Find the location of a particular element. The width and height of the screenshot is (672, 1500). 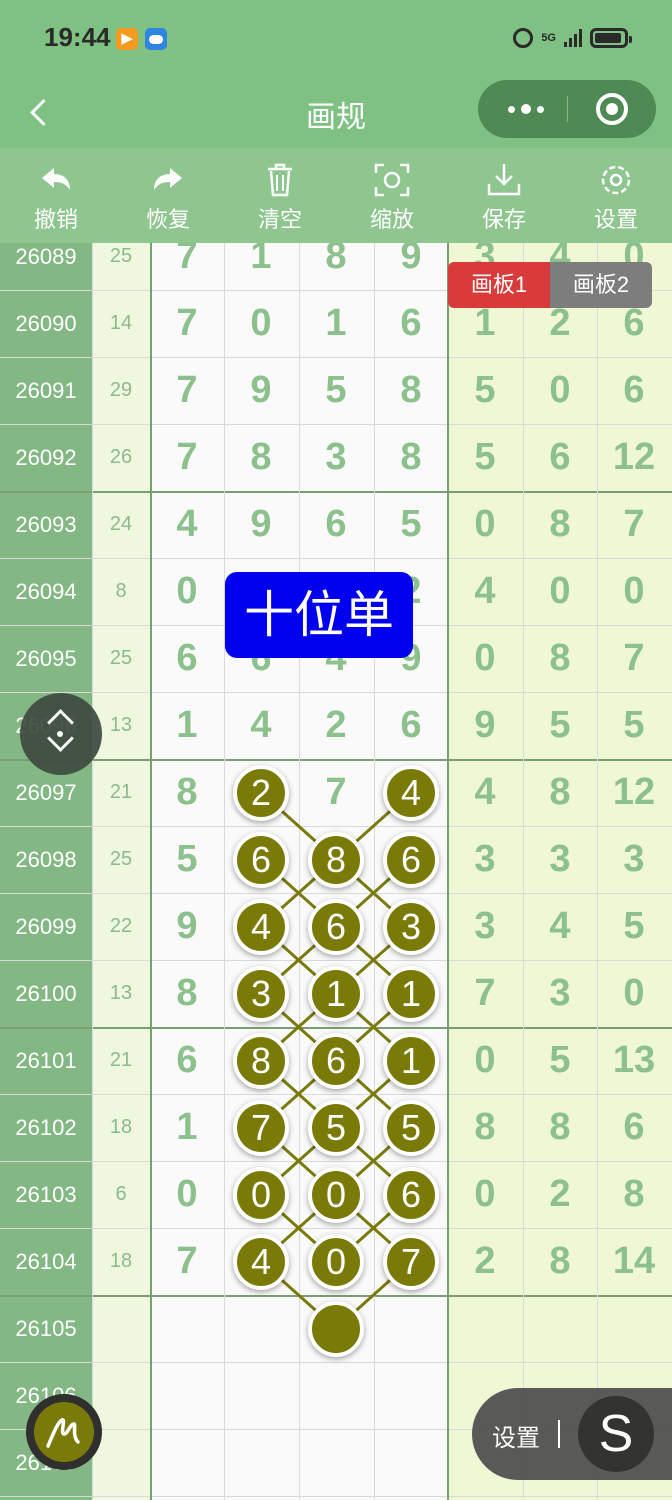

scroll-toggle-button is located at coordinates (61, 734).